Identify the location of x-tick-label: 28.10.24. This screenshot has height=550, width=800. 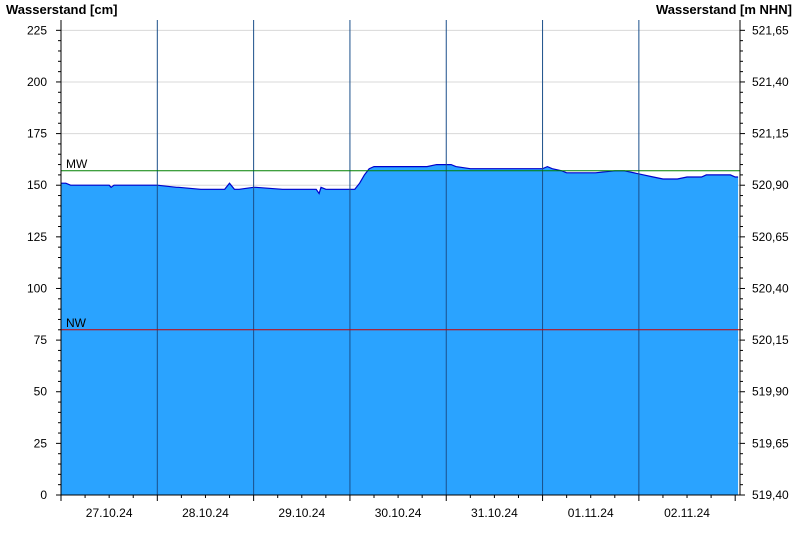
(205, 513).